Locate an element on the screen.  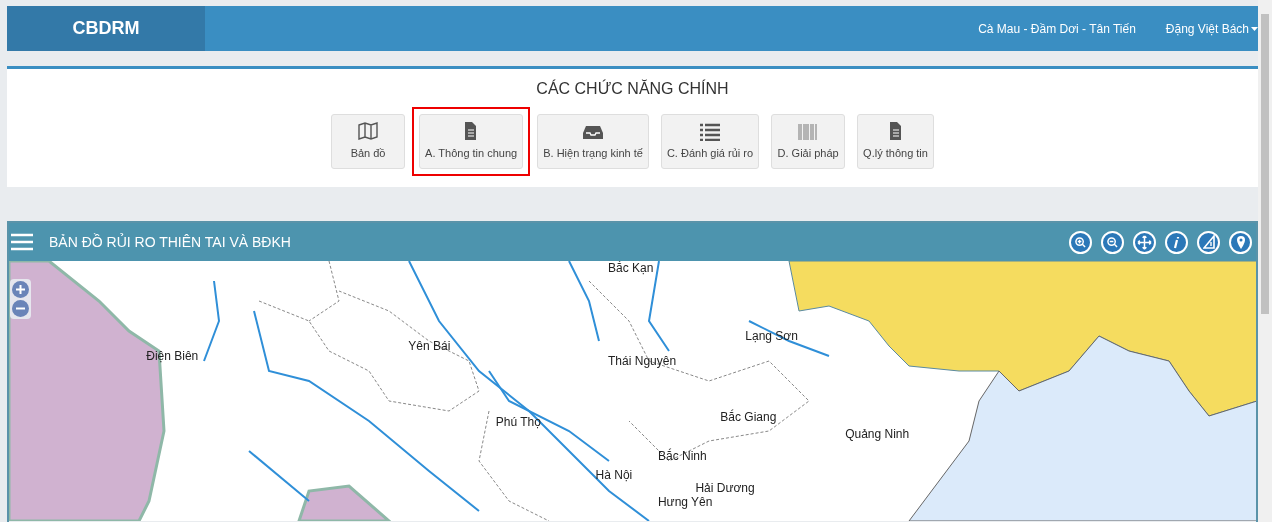
function-button: B. Hiện trạng kinh tế is located at coordinates (593, 141).